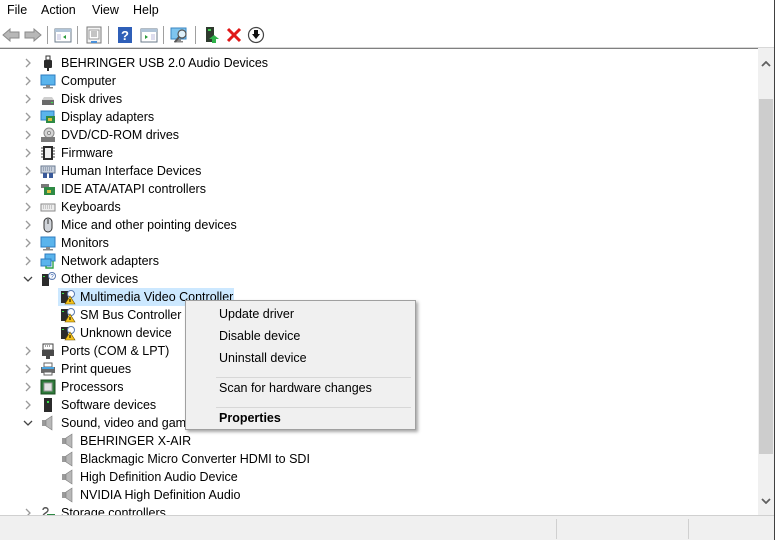  Describe the element at coordinates (110, 261) in the screenshot. I see `tree-item-label: Network adapters` at that location.